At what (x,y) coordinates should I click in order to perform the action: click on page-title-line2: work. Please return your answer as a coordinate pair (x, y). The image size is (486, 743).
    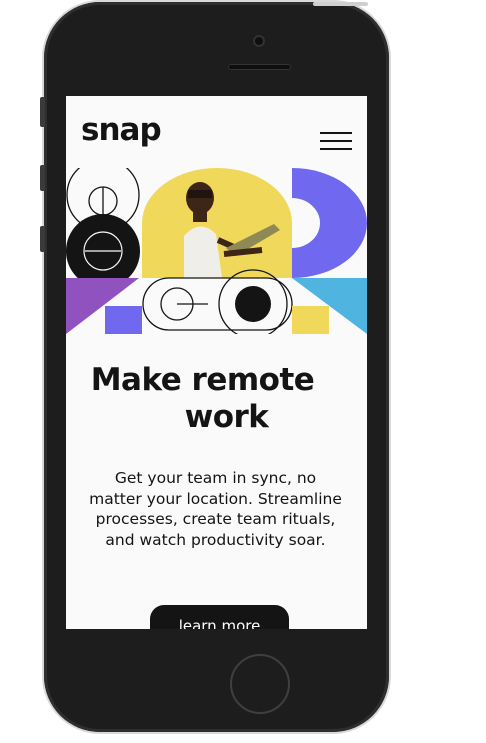
    Looking at the image, I should click on (226, 417).